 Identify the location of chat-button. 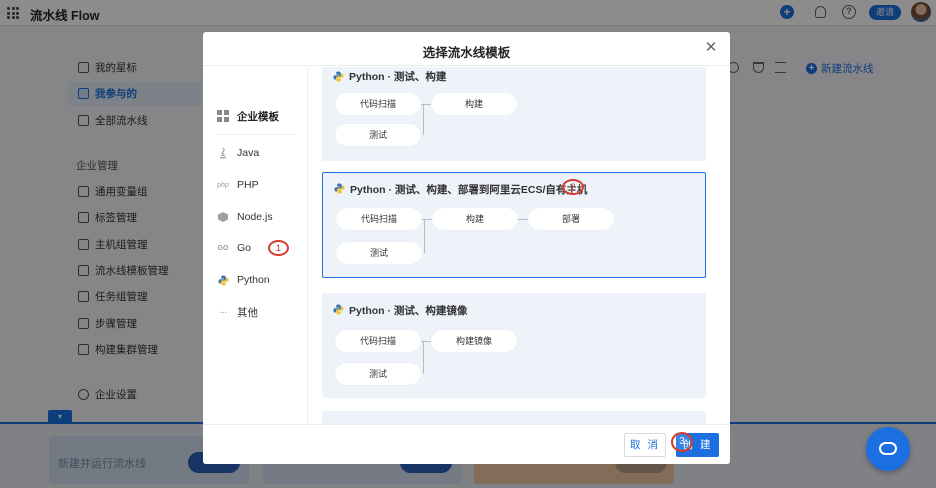
(888, 449).